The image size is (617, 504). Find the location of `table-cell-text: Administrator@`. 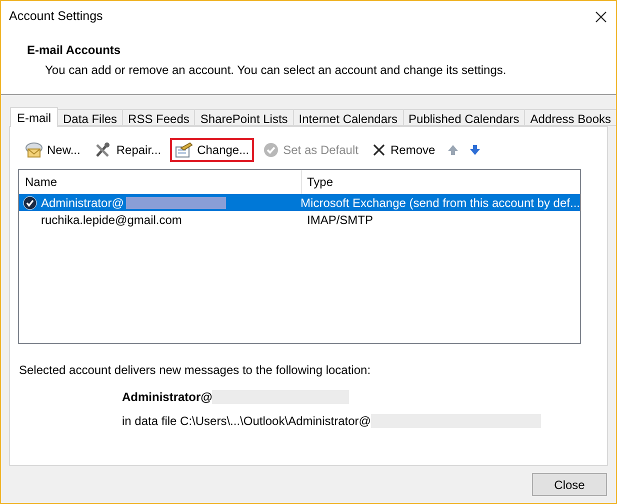

table-cell-text: Administrator@ is located at coordinates (82, 203).